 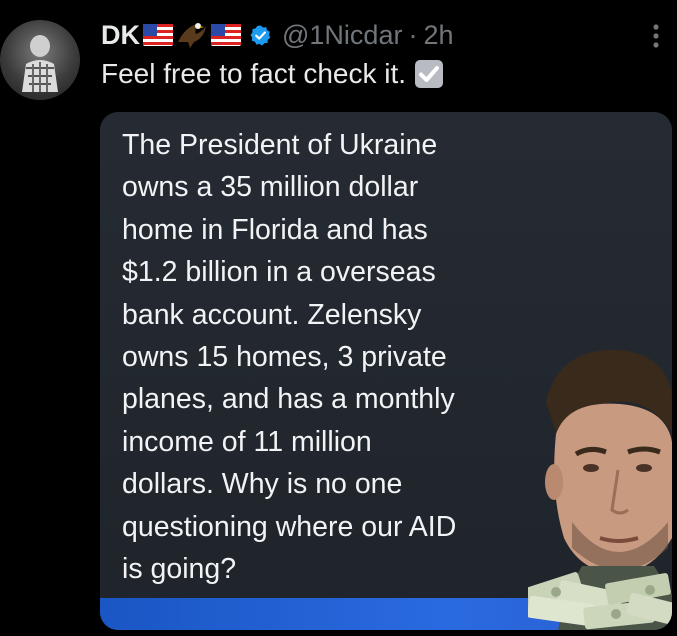 I want to click on meme-line: questioning where our AID, so click(x=289, y=526).